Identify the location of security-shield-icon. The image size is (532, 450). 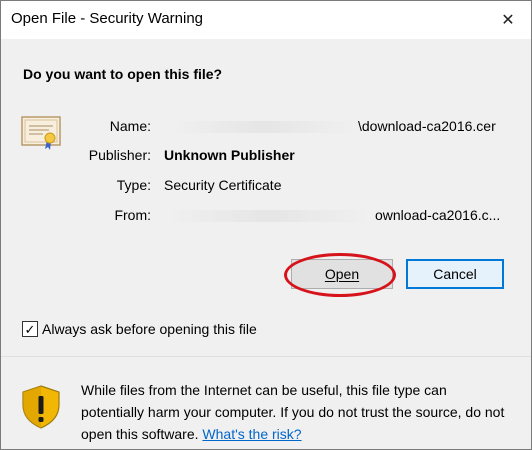
(41, 407).